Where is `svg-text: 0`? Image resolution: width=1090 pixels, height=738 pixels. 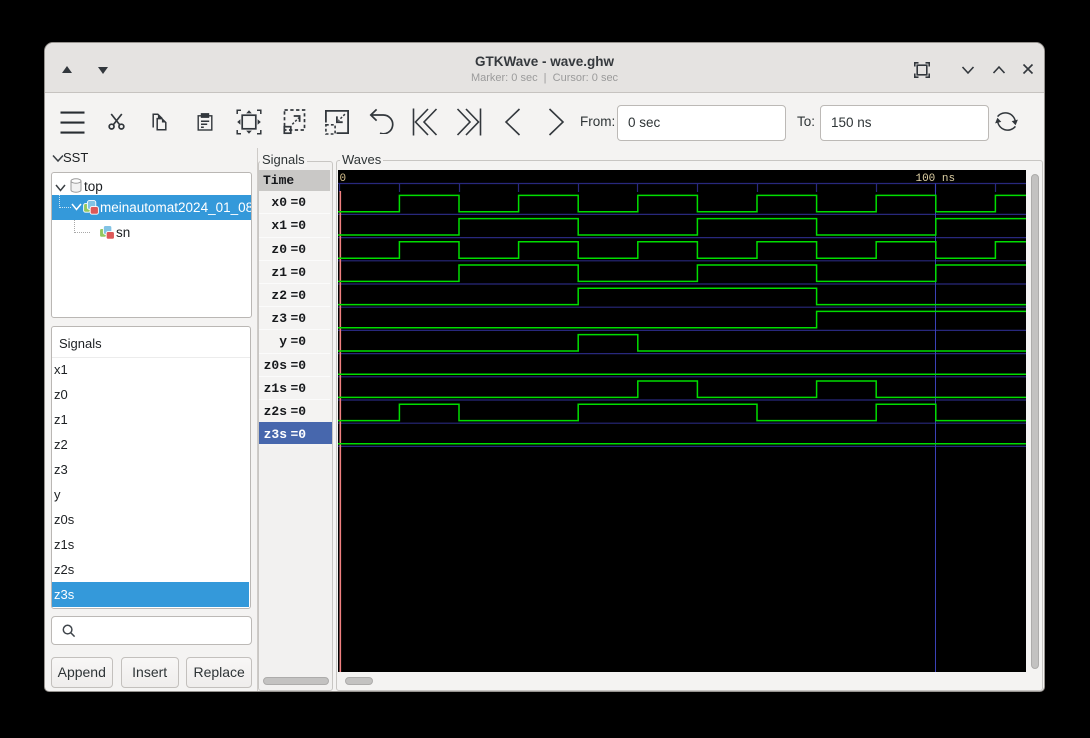
svg-text: 0 is located at coordinates (342, 179).